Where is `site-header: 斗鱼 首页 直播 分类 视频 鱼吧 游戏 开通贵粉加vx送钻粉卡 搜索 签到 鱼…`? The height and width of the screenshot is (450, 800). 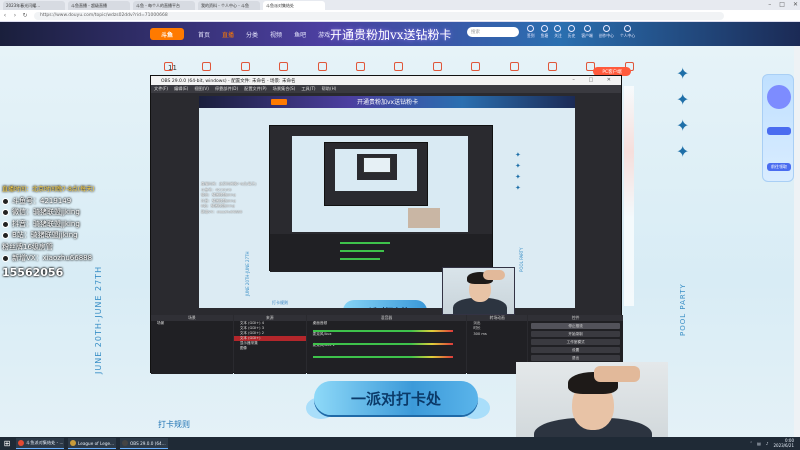
site-header: 斗鱼 首页 直播 分类 视频 鱼吧 游戏 开通贵粉加vx送钻粉卡 搜索 签到 鱼… is located at coordinates (400, 34).